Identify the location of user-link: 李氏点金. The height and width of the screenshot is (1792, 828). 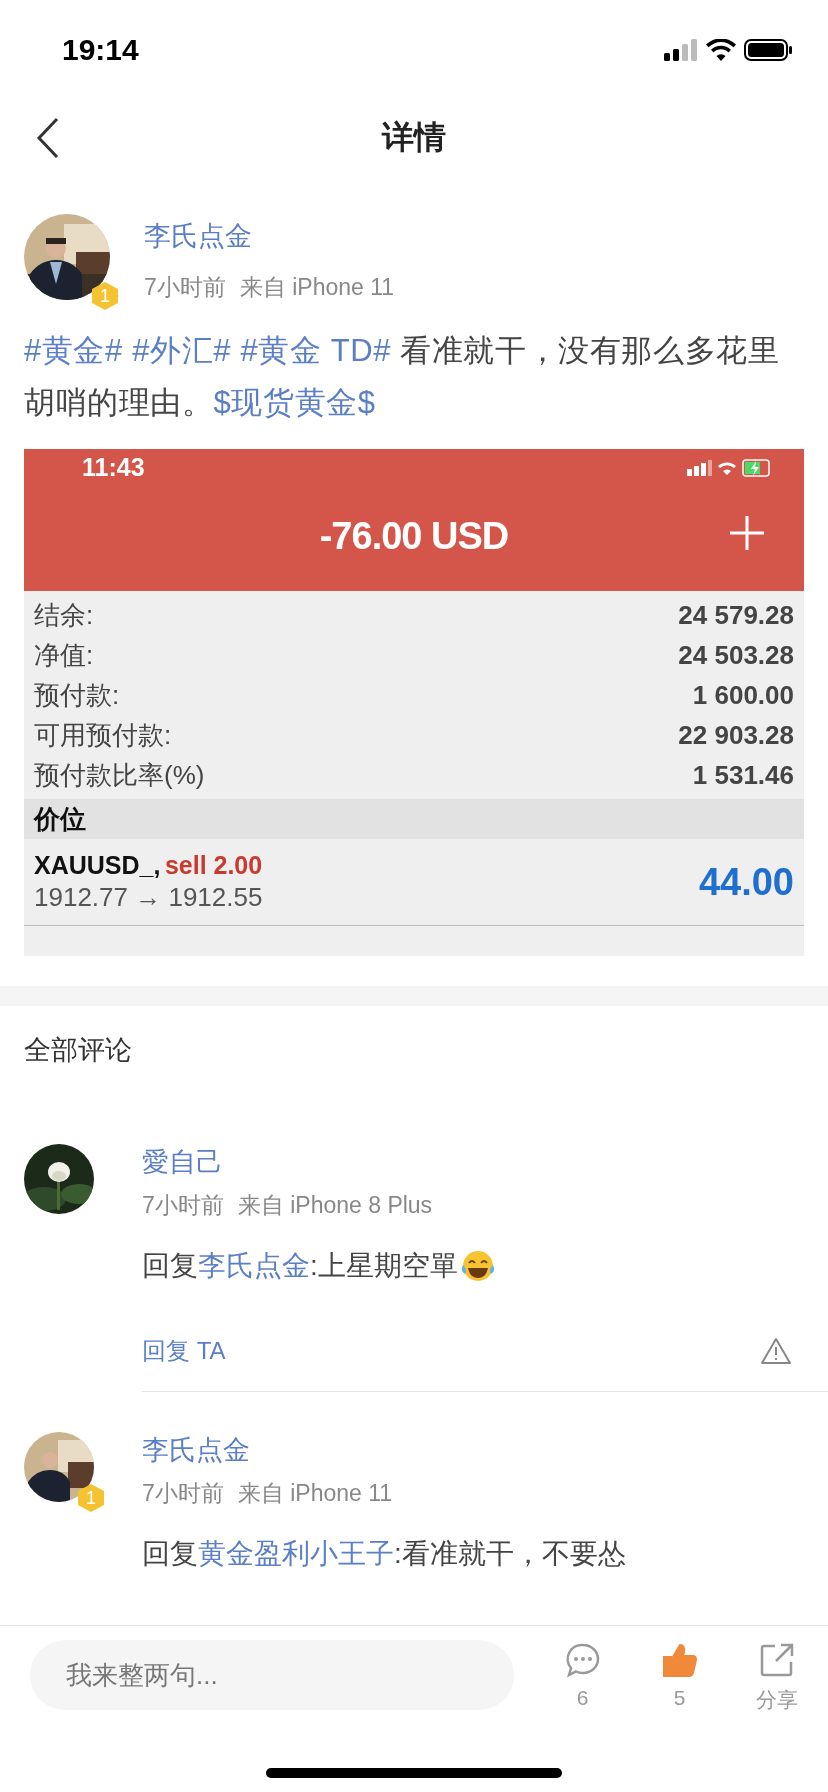
(254, 1265).